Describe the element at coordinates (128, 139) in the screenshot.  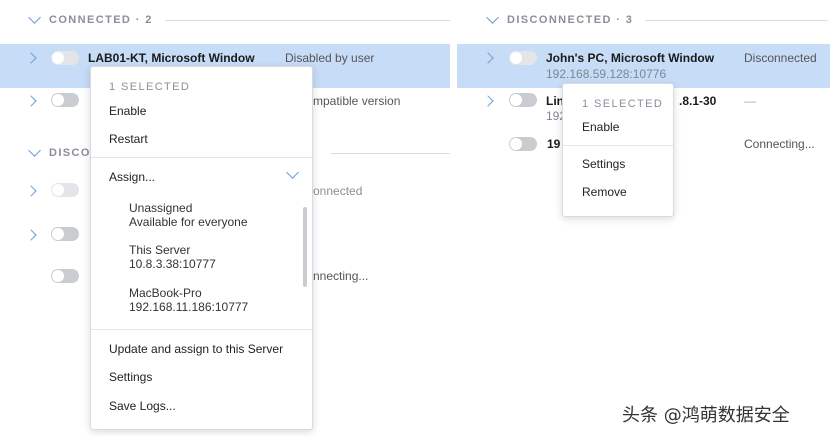
I see `menu-item-restart: Restart` at that location.